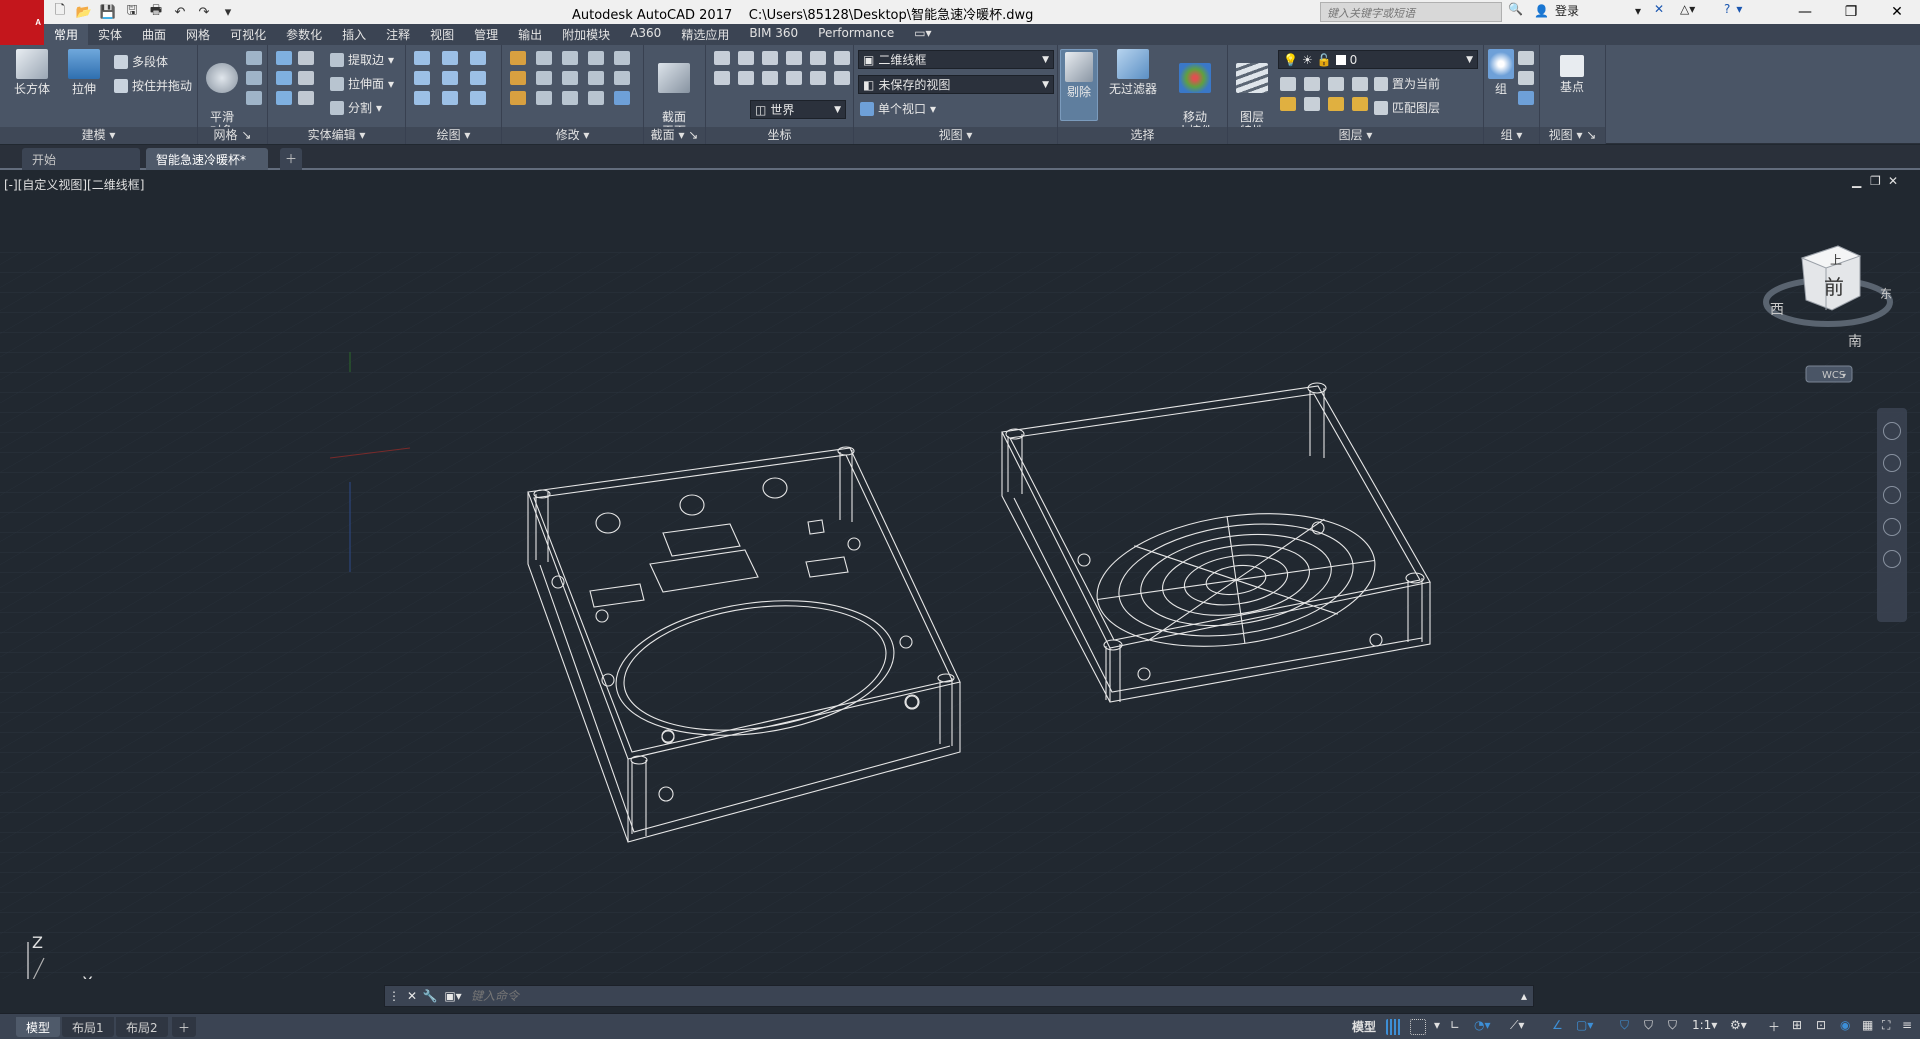 The height and width of the screenshot is (1039, 1920). Describe the element at coordinates (955, 135) in the screenshot. I see `panel-title-view: 视图 ▾` at that location.